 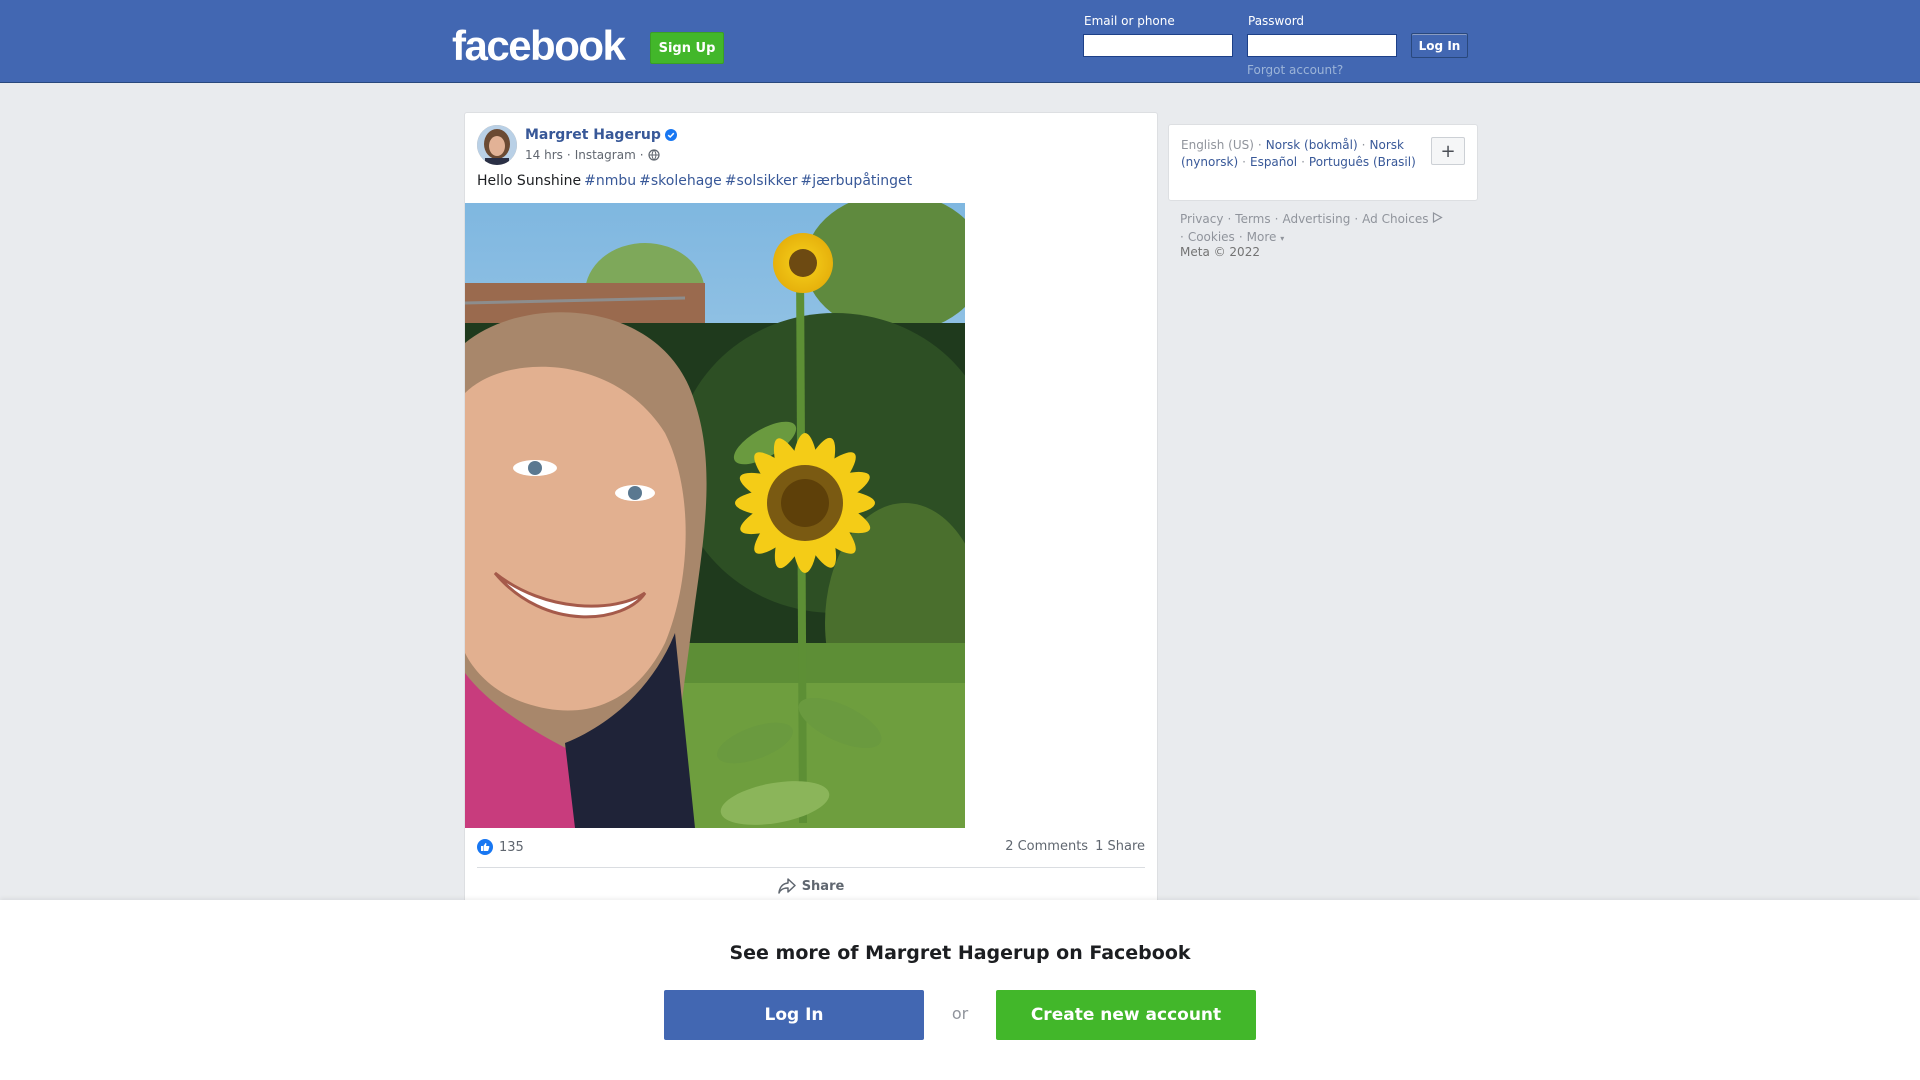 I want to click on sign-up-button: Sign Up, so click(x=687, y=48).